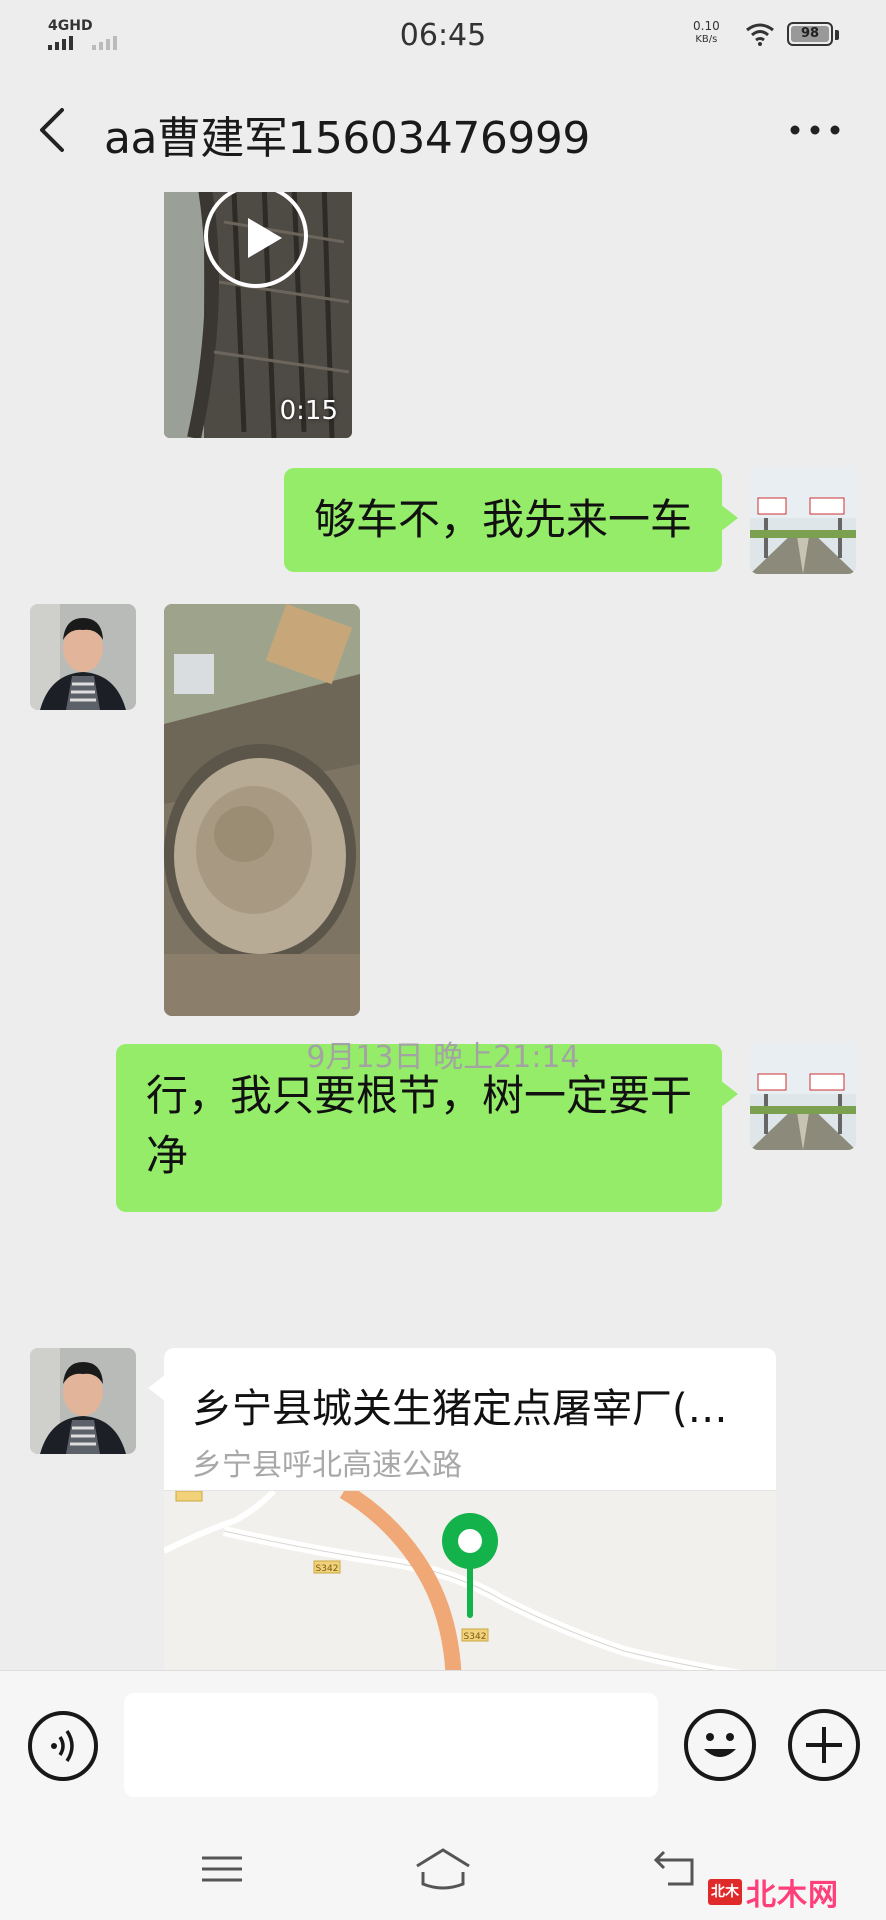 This screenshot has height=1920, width=886. I want to click on my-avatar, so click(803, 521).